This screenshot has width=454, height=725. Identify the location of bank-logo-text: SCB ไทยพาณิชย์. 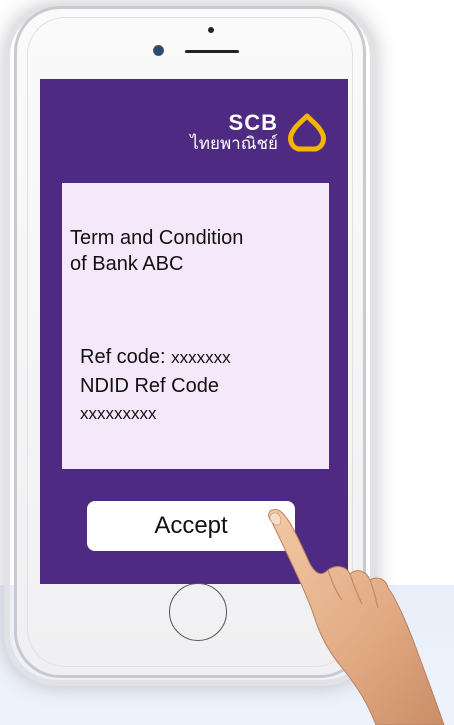
(234, 133).